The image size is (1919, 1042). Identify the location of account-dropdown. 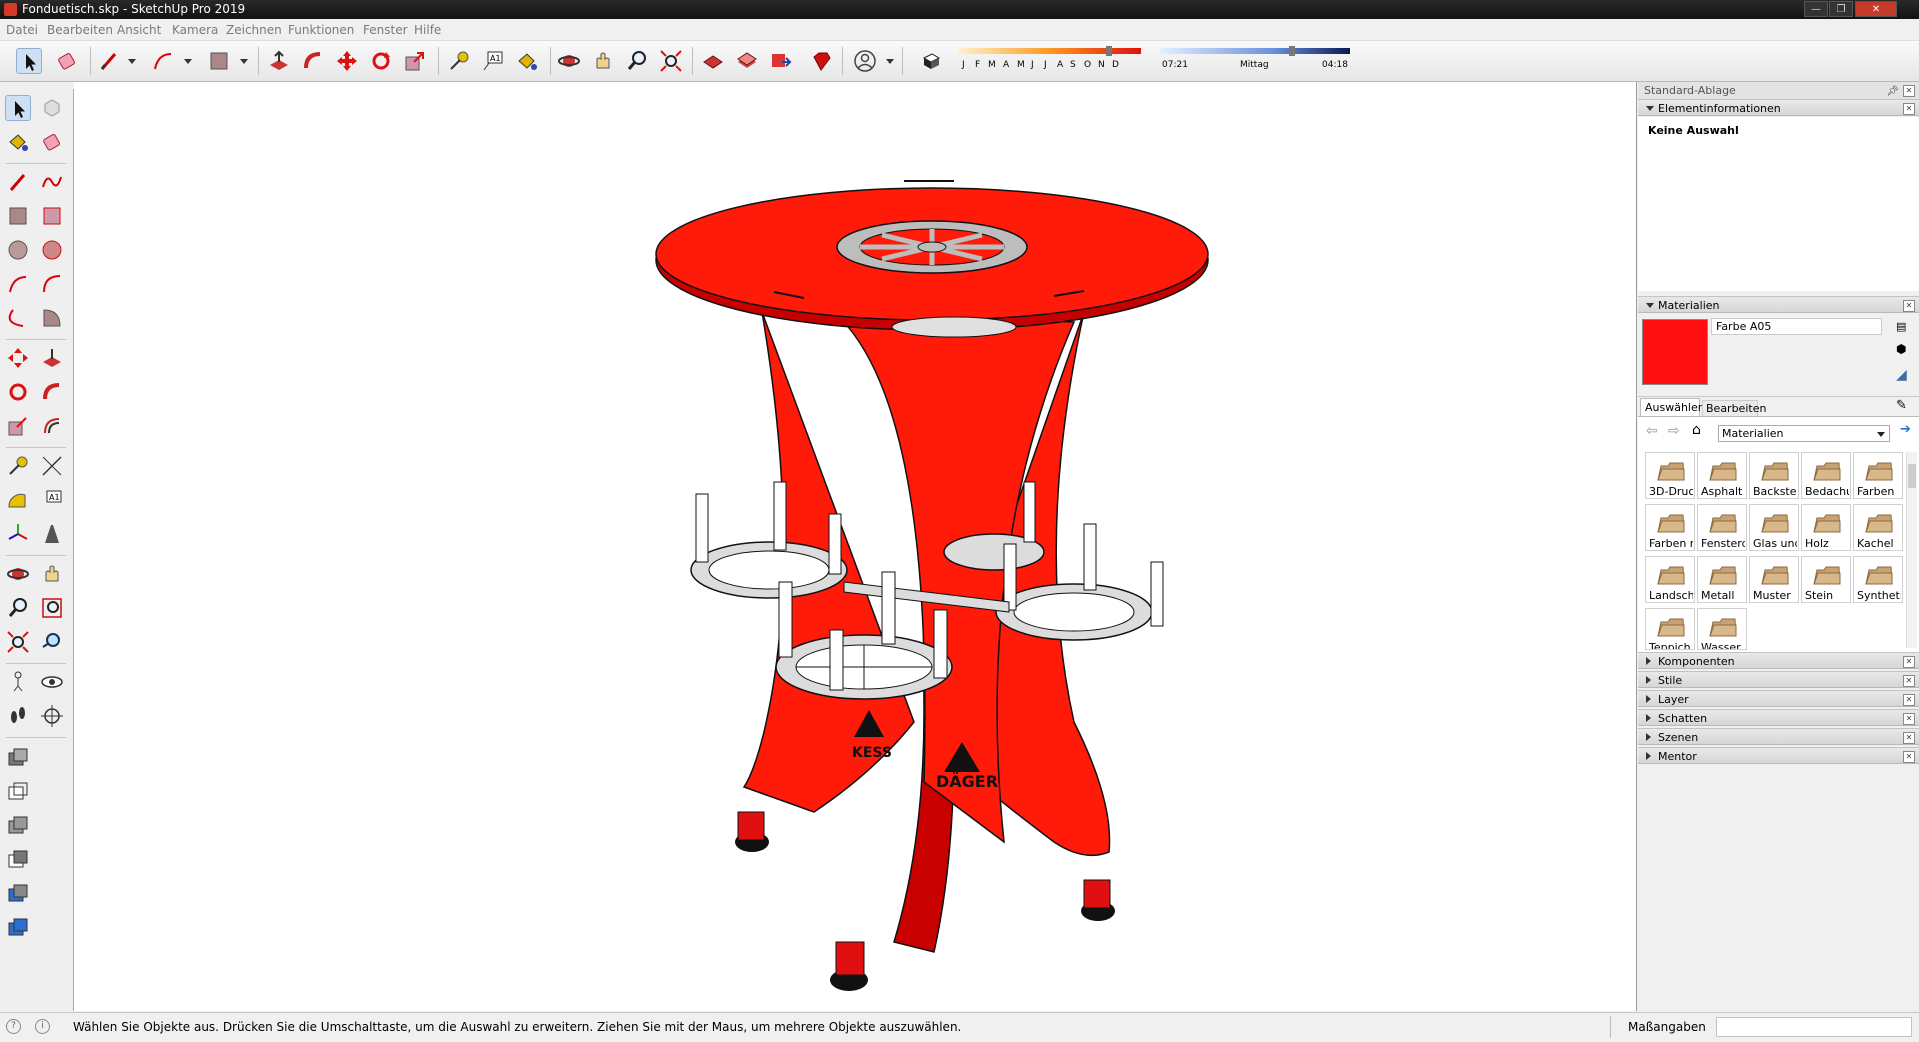
(890, 61).